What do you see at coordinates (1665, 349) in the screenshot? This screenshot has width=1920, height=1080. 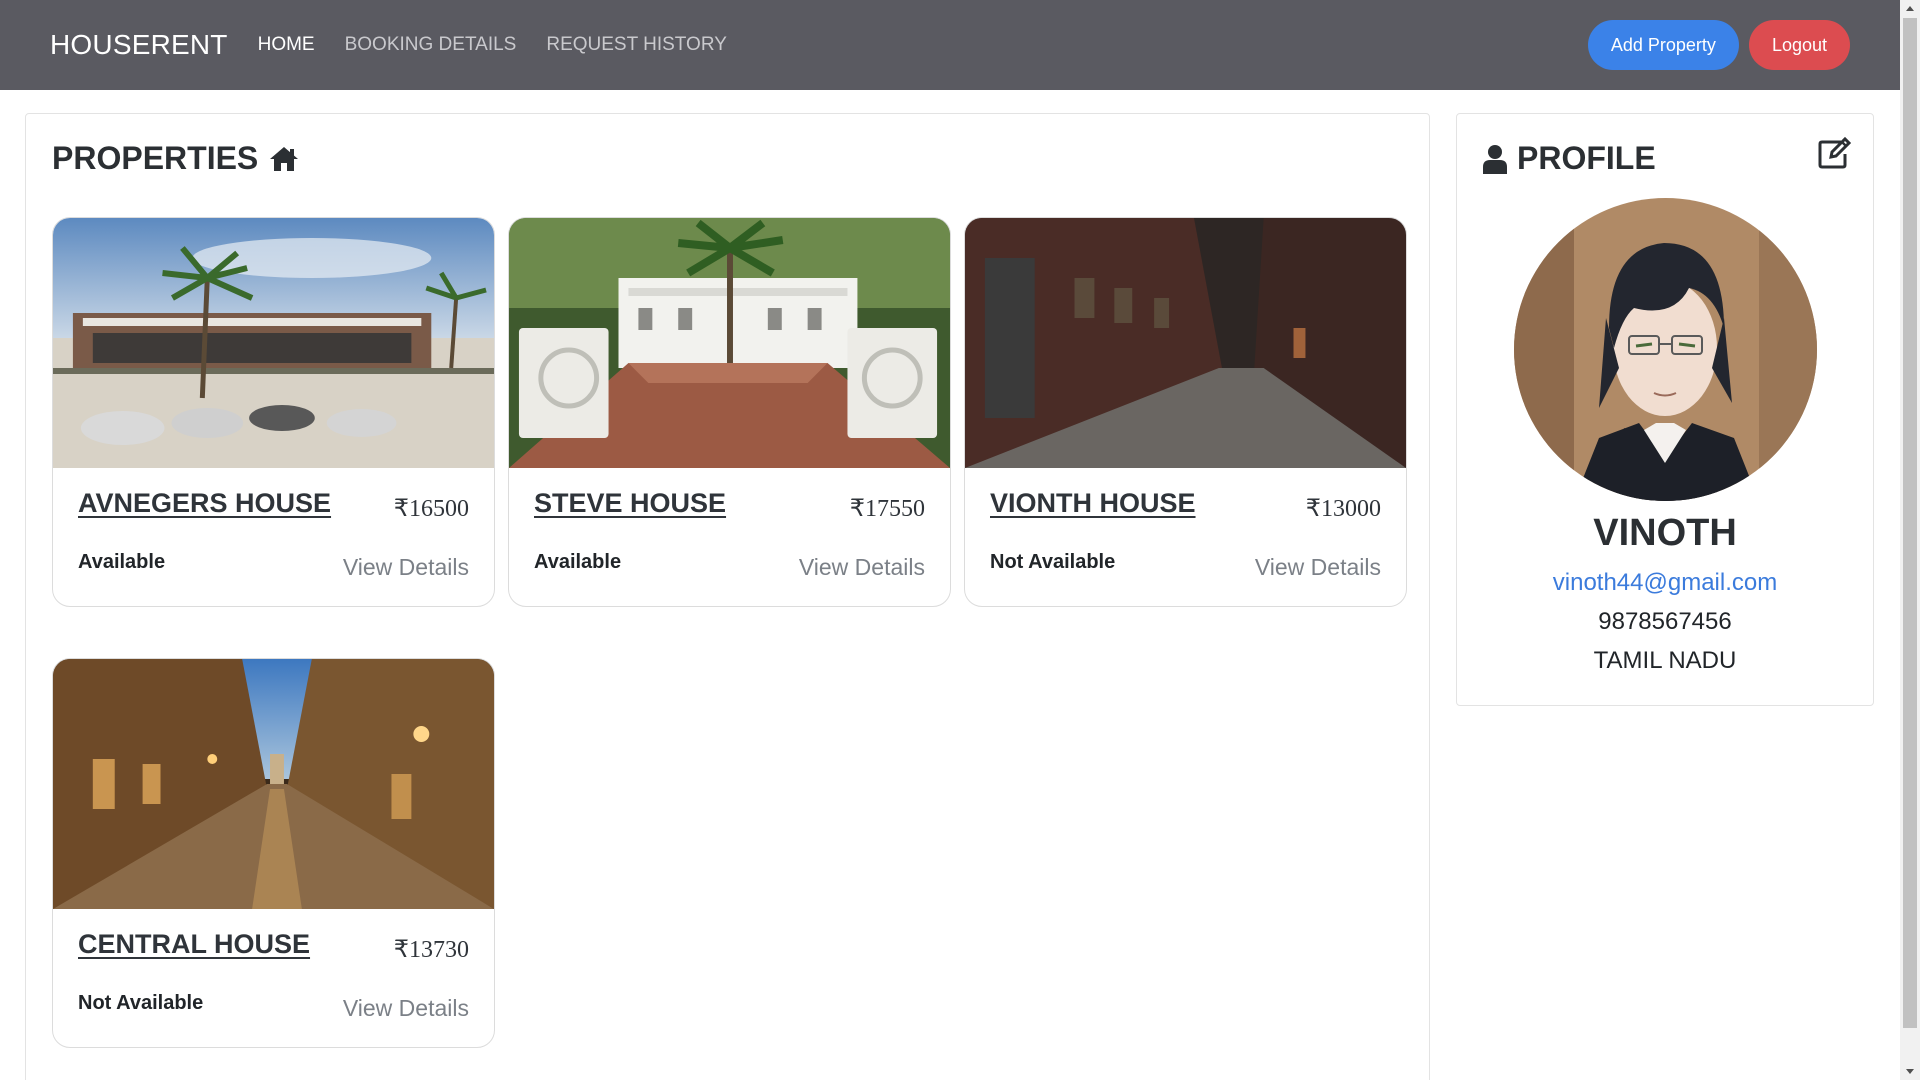 I see `avatar` at bounding box center [1665, 349].